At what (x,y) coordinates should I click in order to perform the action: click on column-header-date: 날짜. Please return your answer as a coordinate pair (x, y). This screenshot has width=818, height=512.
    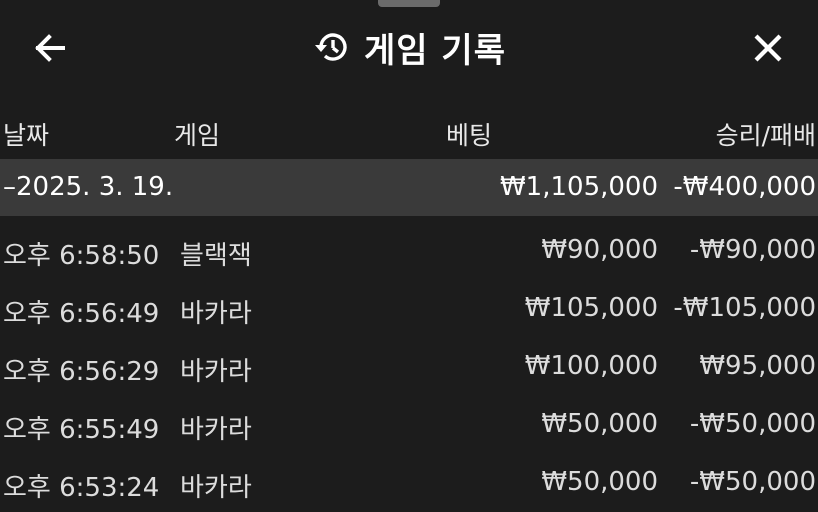
    Looking at the image, I should click on (26, 135).